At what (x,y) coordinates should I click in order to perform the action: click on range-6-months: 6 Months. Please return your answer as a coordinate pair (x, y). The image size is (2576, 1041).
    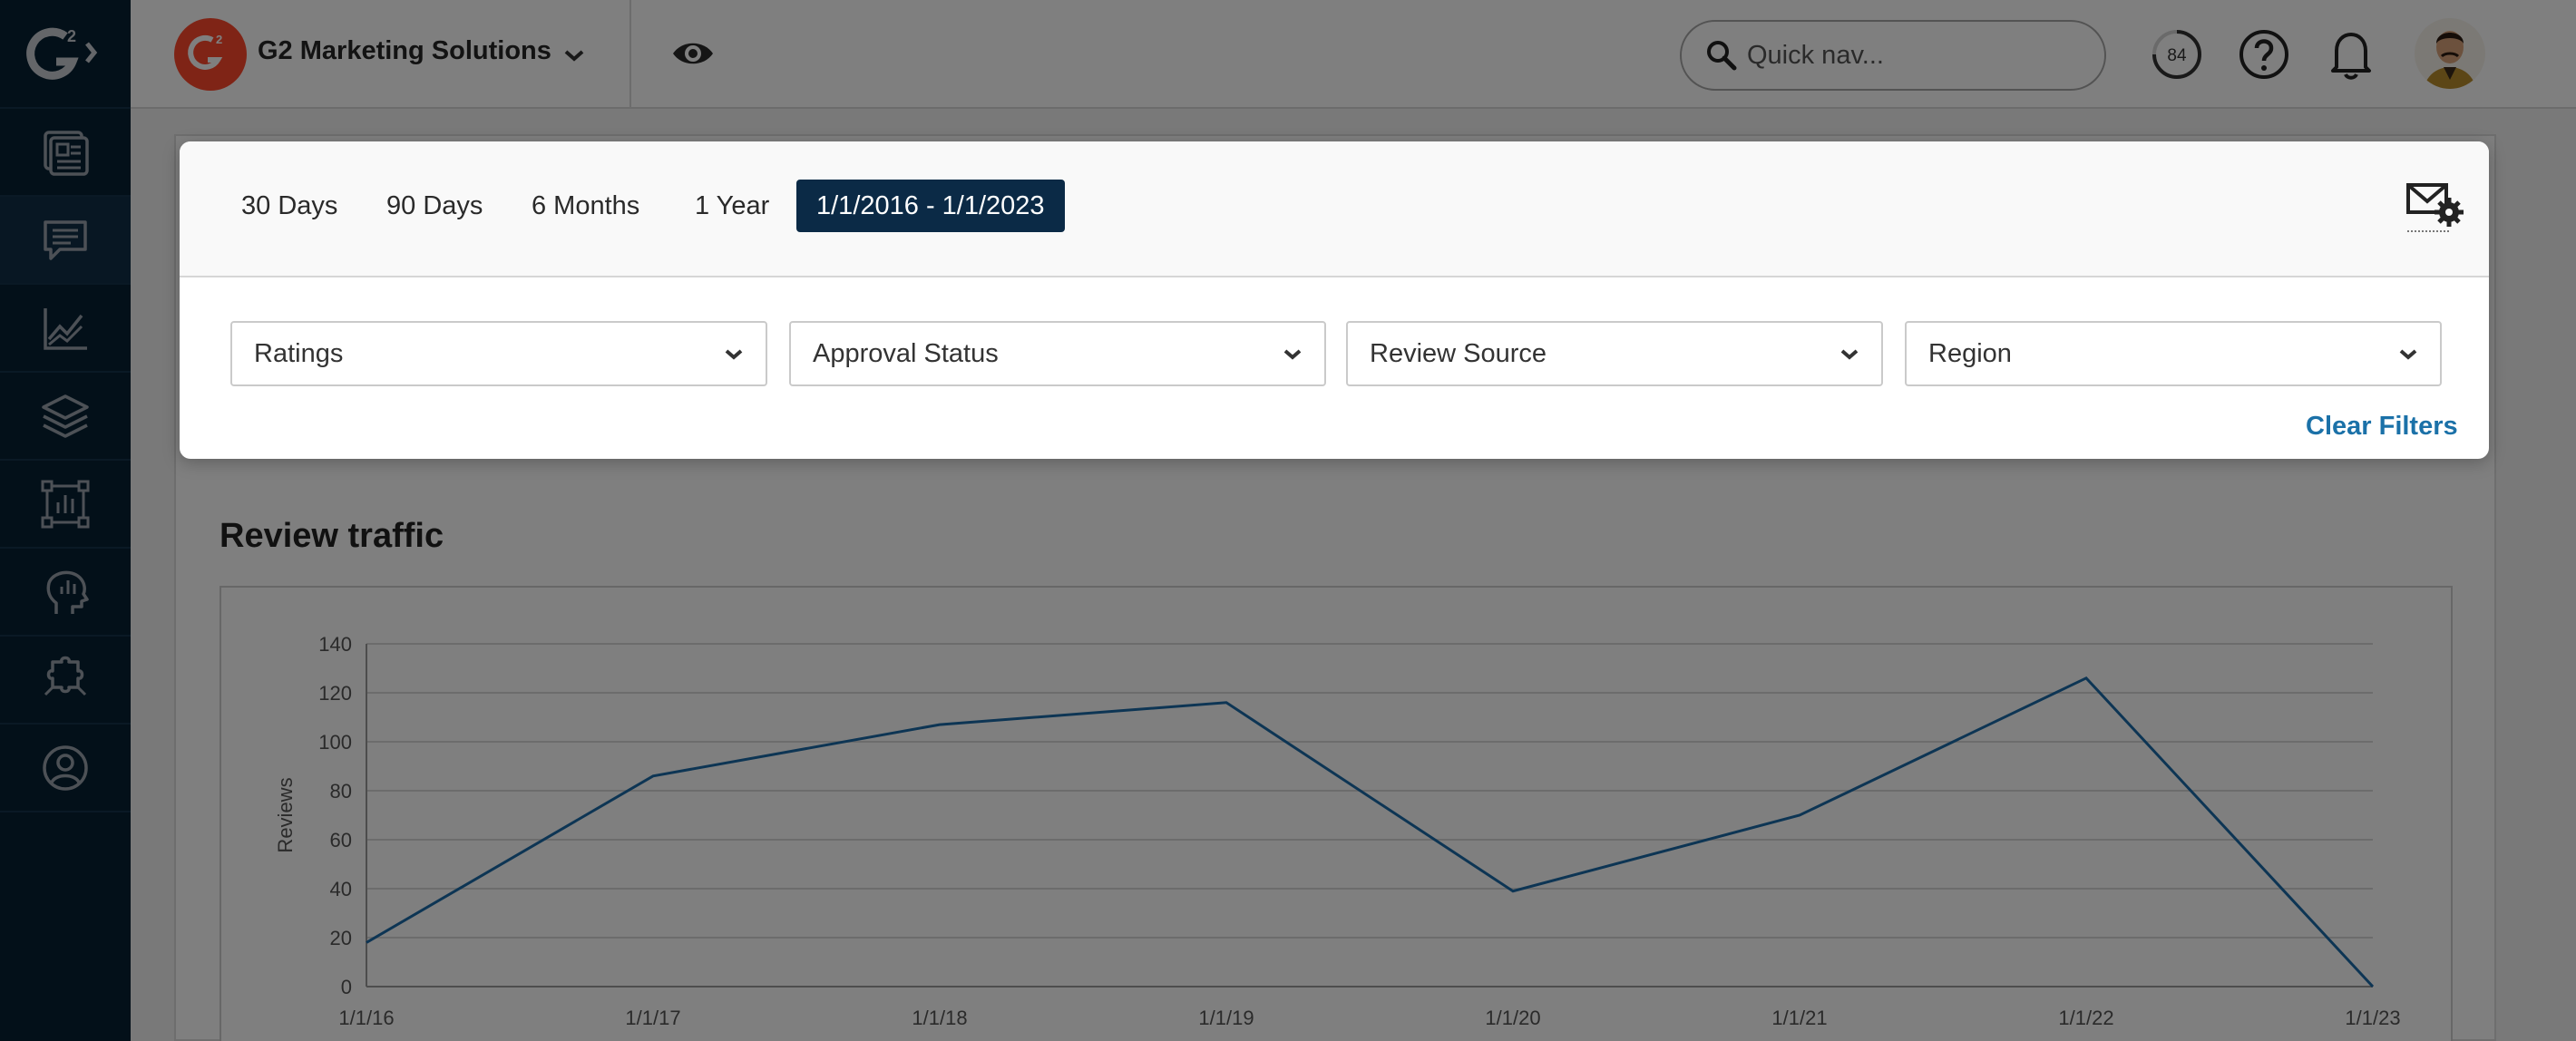
    Looking at the image, I should click on (585, 206).